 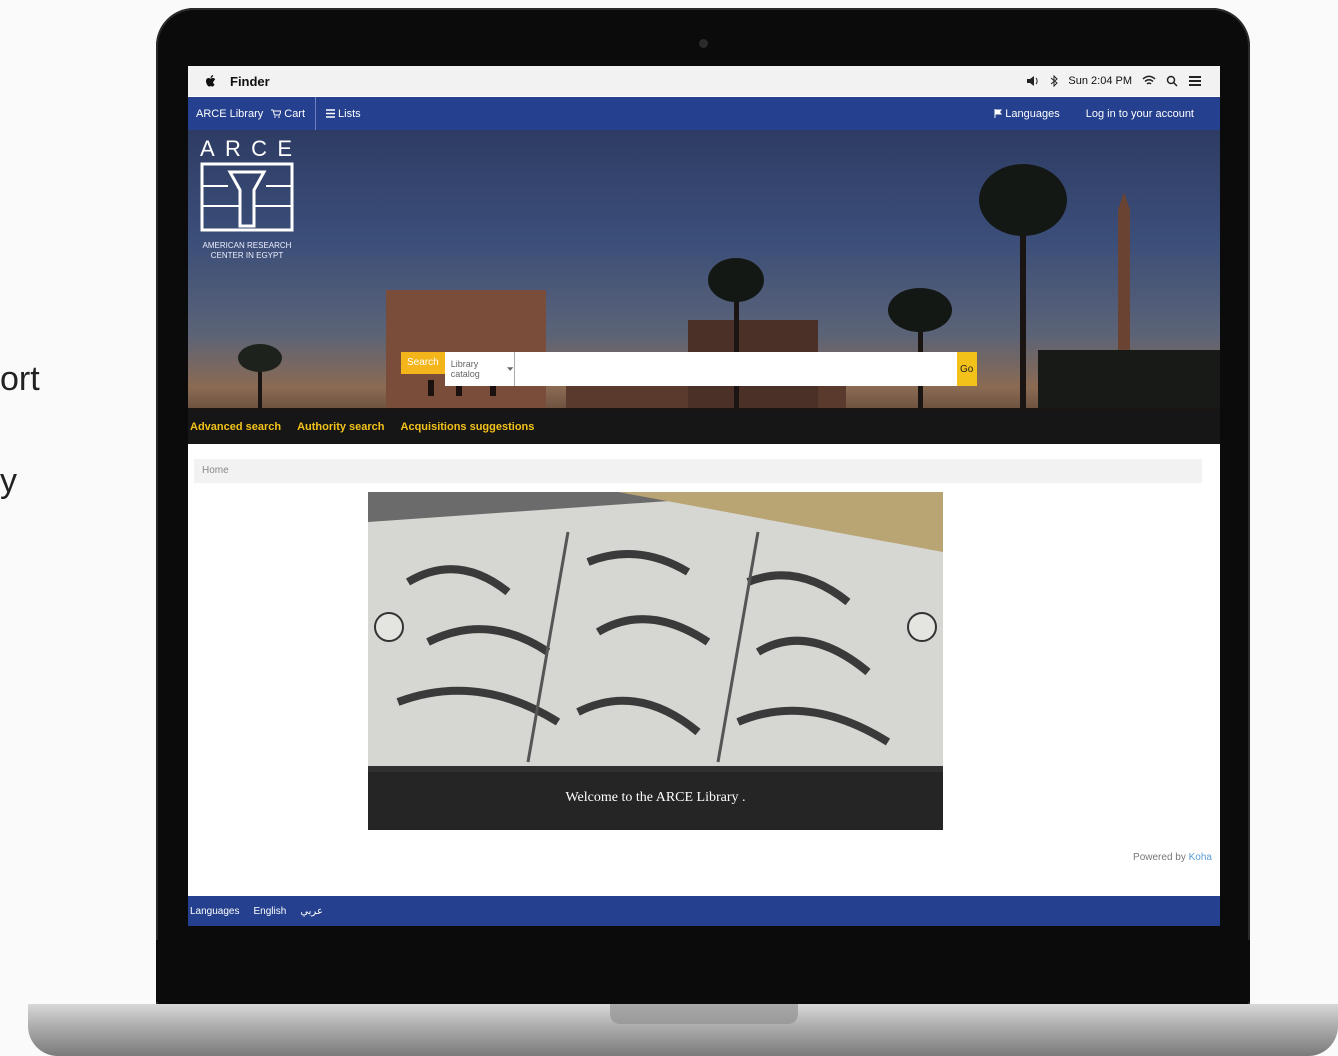 I want to click on nav-right: Languages Log in to your account, so click(x=1090, y=114).